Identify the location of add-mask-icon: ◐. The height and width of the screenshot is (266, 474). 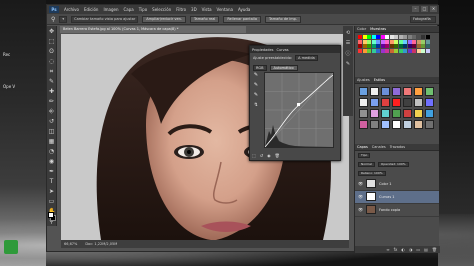
(403, 249).